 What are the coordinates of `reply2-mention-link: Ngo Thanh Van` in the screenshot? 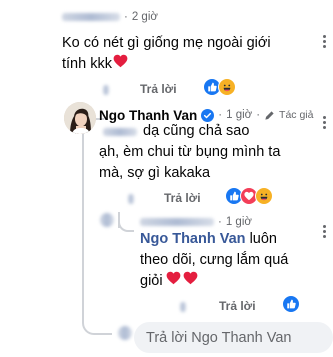 It's located at (193, 239).